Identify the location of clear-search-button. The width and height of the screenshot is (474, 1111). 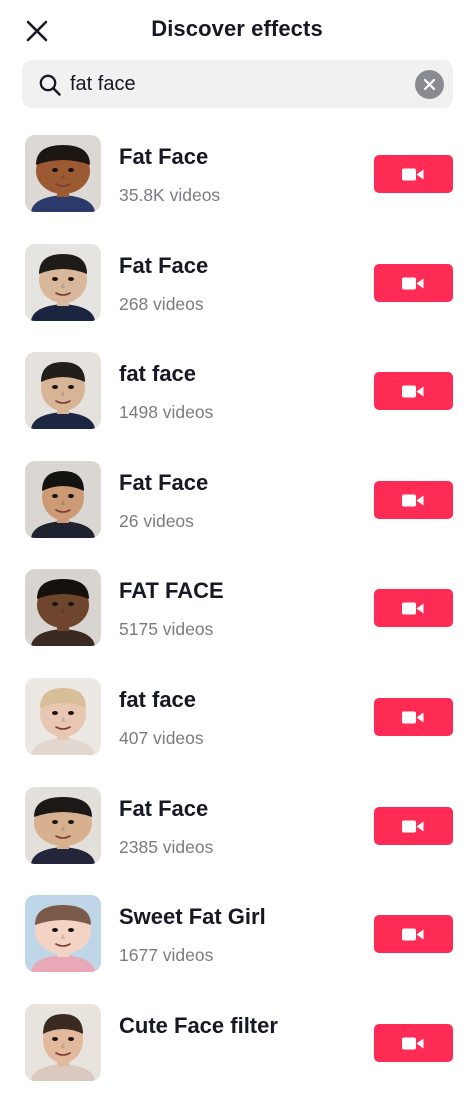
(429, 84).